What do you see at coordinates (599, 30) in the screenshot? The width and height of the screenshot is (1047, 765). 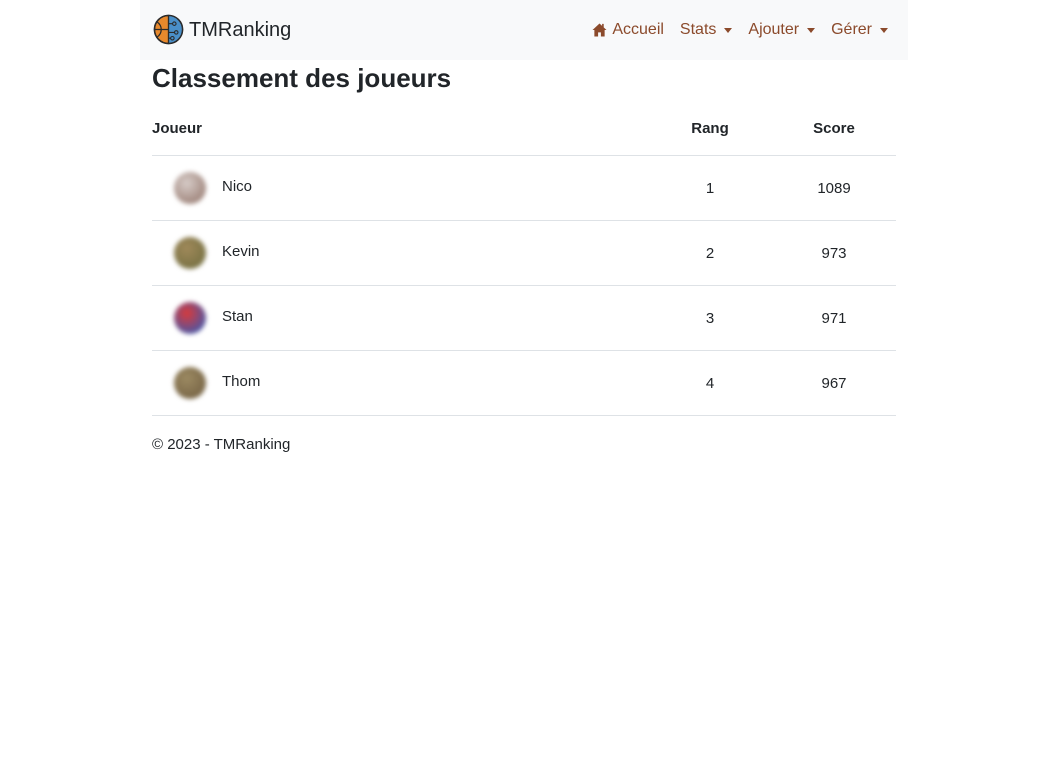 I see `home-icon` at bounding box center [599, 30].